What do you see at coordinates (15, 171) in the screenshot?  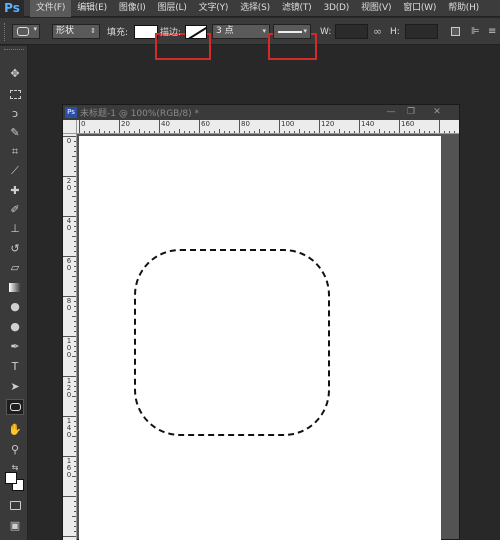 I see `eyedropper-tool-icon: ⟋` at bounding box center [15, 171].